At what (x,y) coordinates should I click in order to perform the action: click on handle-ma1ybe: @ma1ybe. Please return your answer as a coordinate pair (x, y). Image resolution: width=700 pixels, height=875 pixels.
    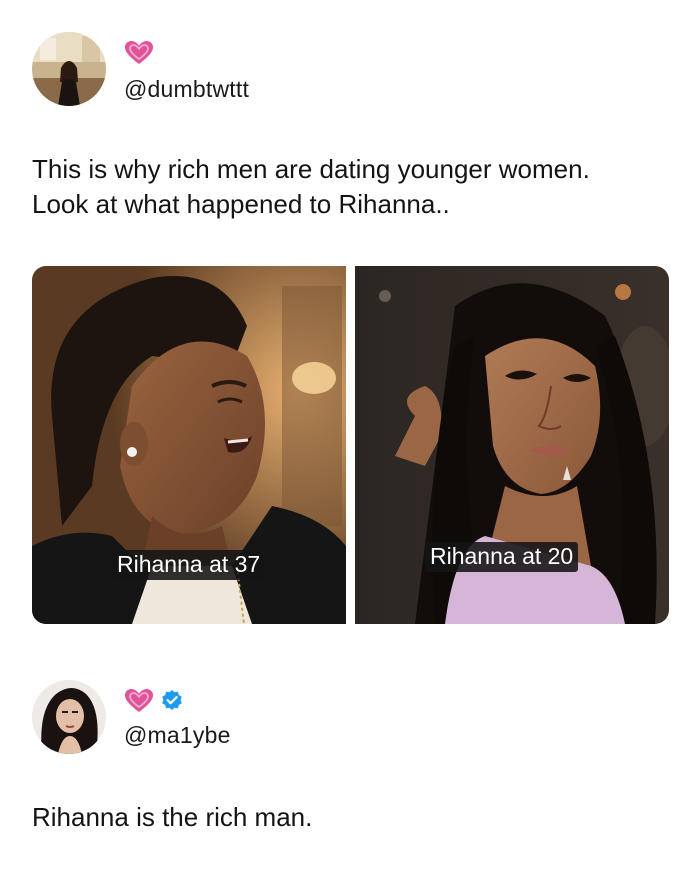
    Looking at the image, I should click on (177, 735).